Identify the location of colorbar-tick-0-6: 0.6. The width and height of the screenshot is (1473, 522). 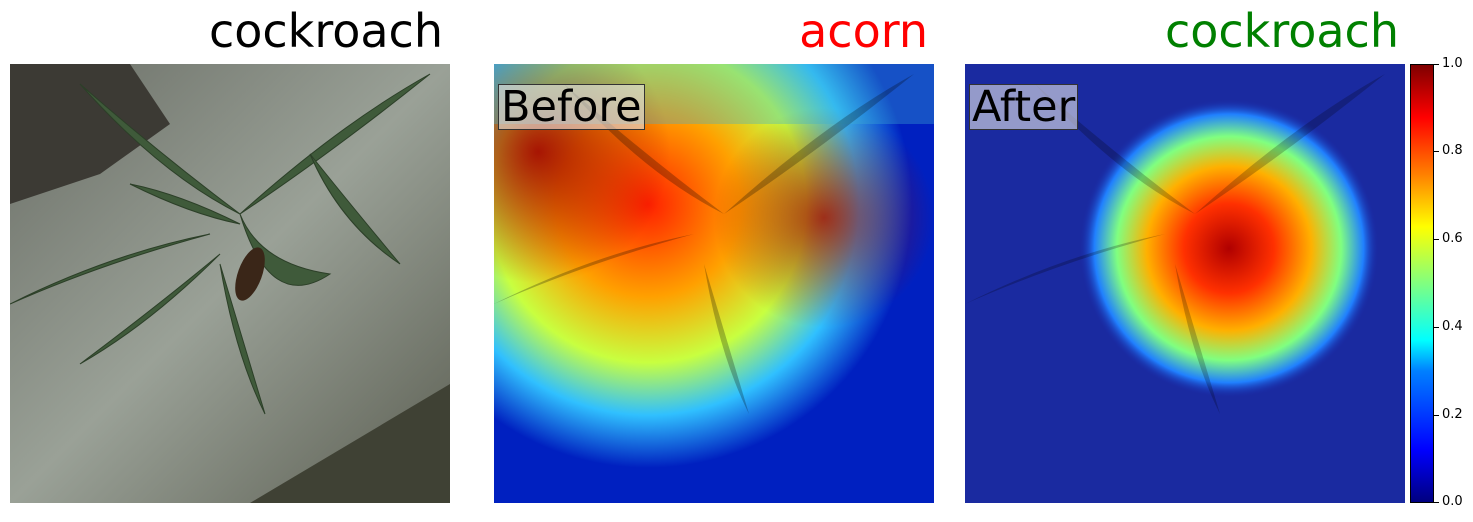
(1452, 238).